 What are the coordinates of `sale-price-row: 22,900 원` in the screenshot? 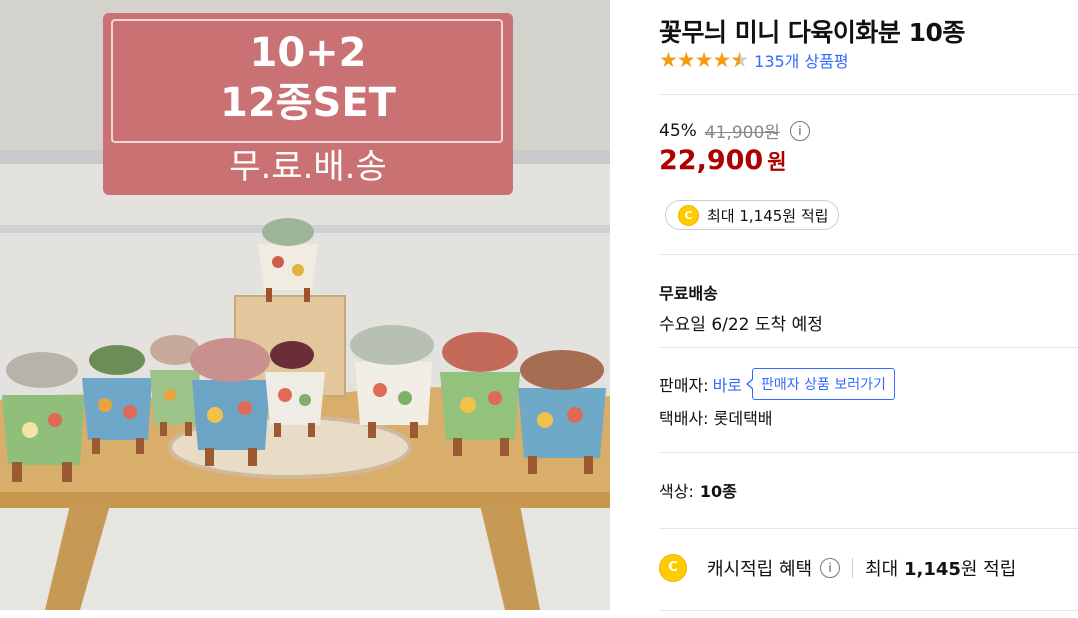 It's located at (723, 160).